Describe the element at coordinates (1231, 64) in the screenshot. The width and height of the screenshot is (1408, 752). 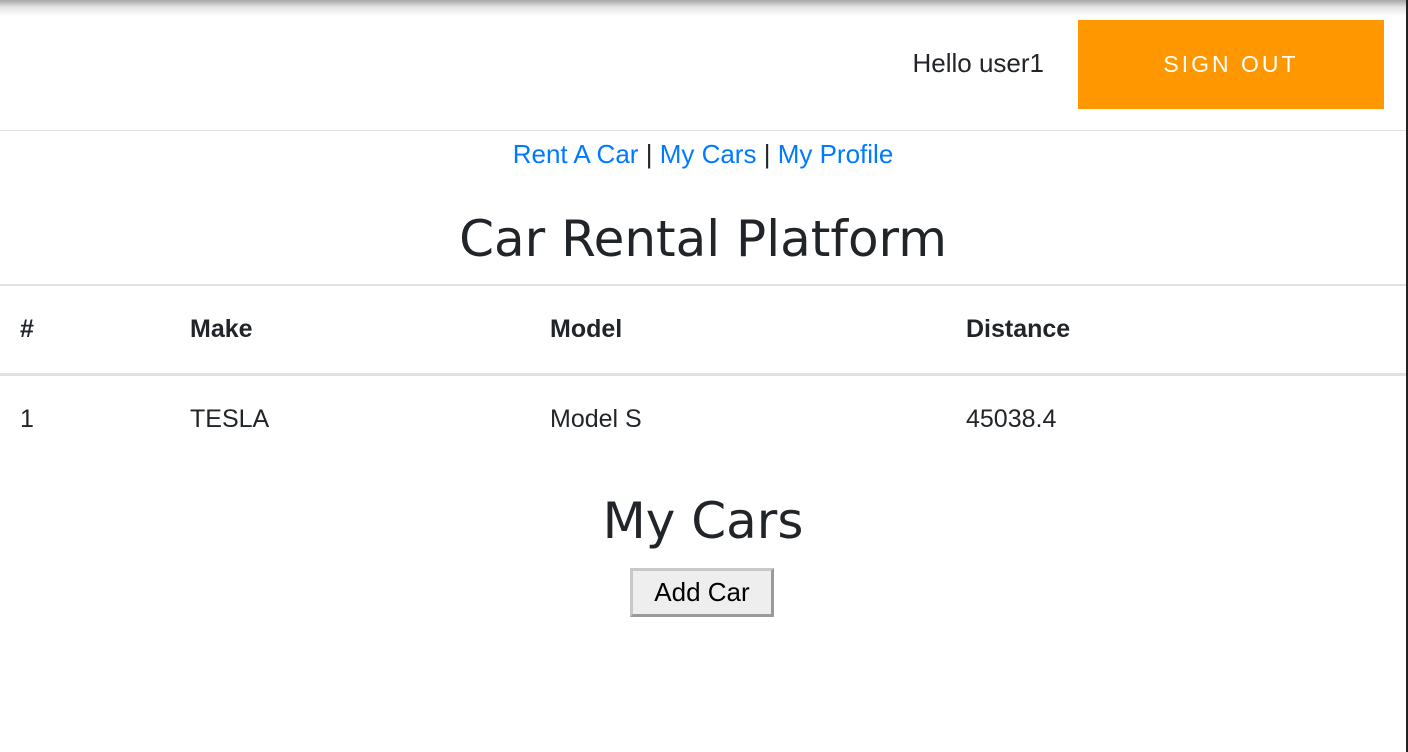
I see `sign-out-button: SIGN OUT` at that location.